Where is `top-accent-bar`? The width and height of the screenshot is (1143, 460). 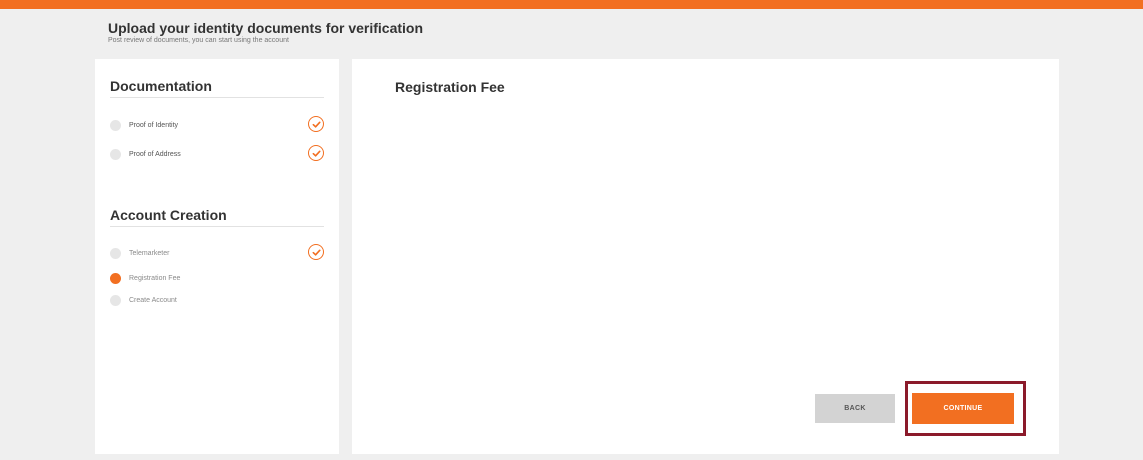 top-accent-bar is located at coordinates (571, 4).